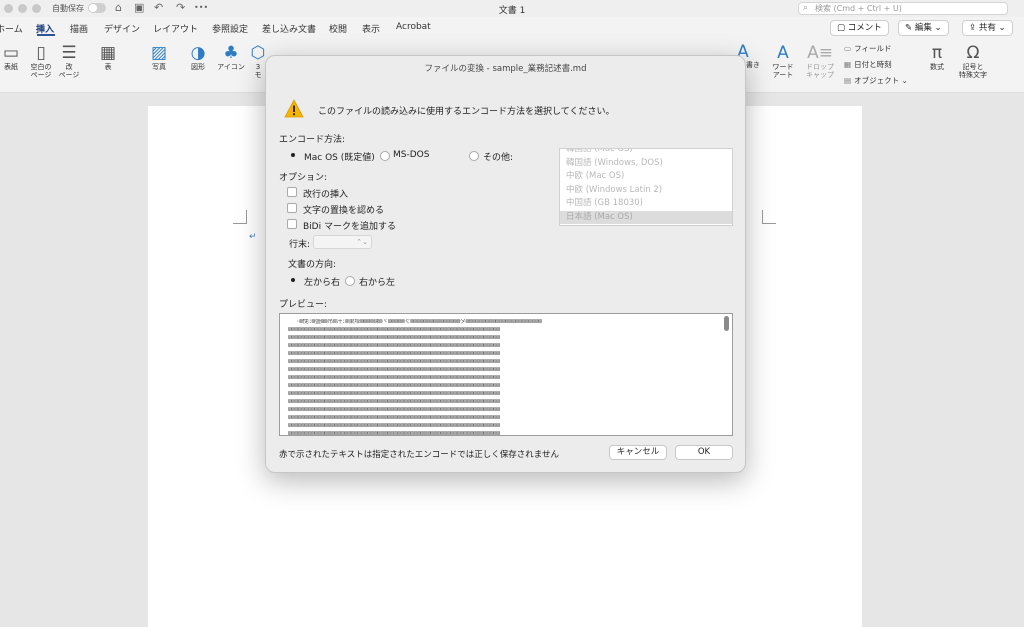 The height and width of the screenshot is (627, 1024). I want to click on drop-cap-icon: A≡, so click(820, 53).